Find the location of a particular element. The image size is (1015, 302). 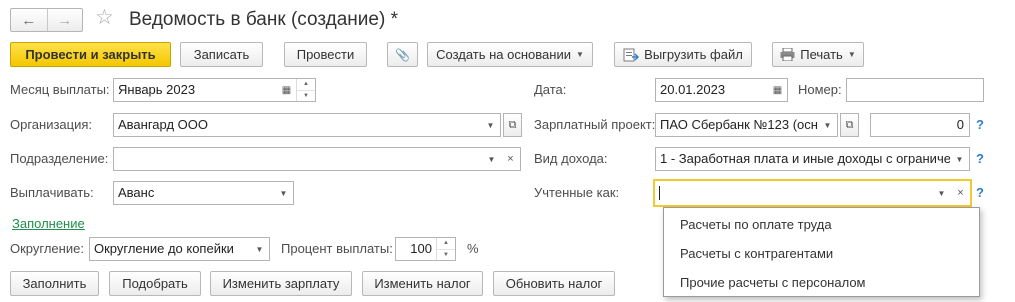

date-label: Дата: is located at coordinates (550, 89).